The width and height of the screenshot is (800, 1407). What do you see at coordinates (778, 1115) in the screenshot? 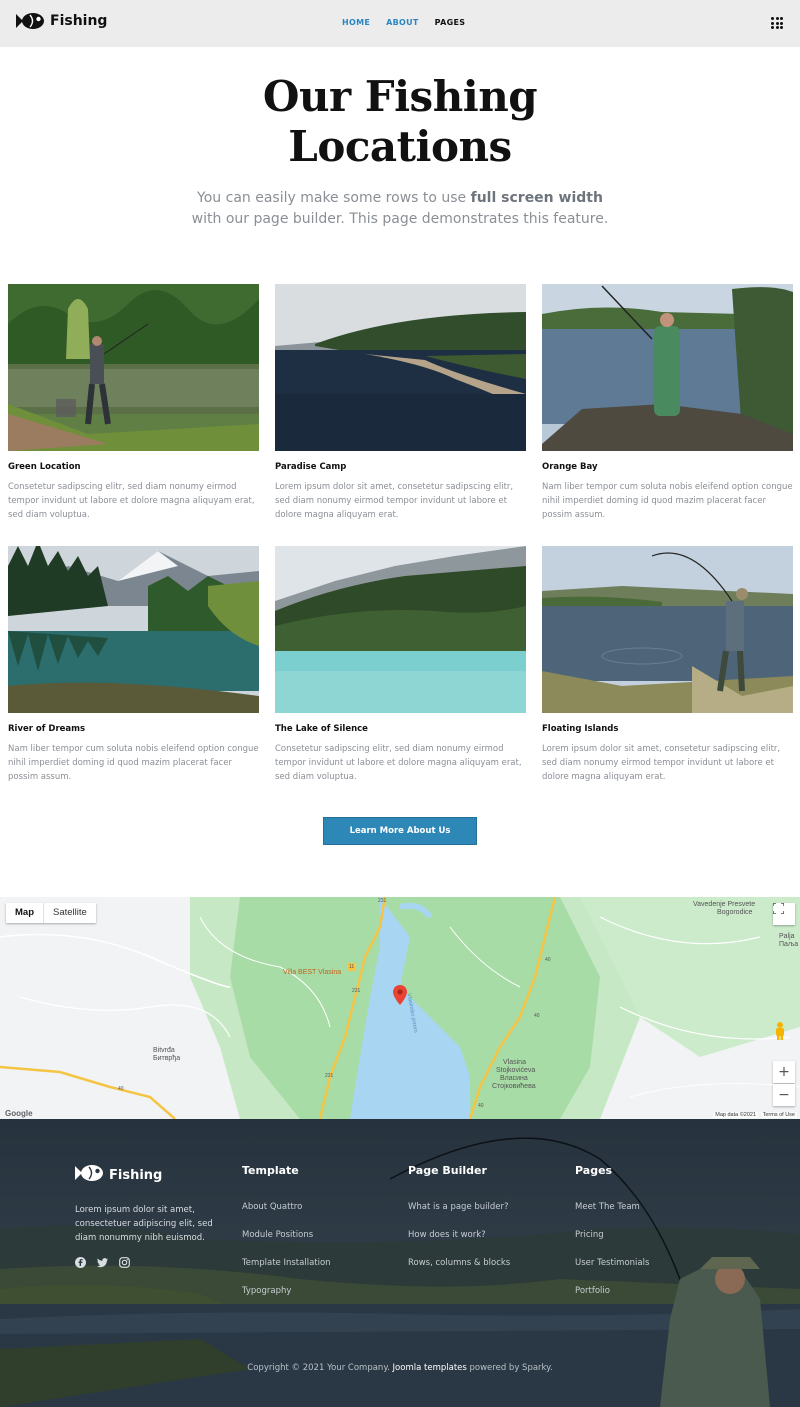
I see `map-terms-link: Terms of Use` at bounding box center [778, 1115].